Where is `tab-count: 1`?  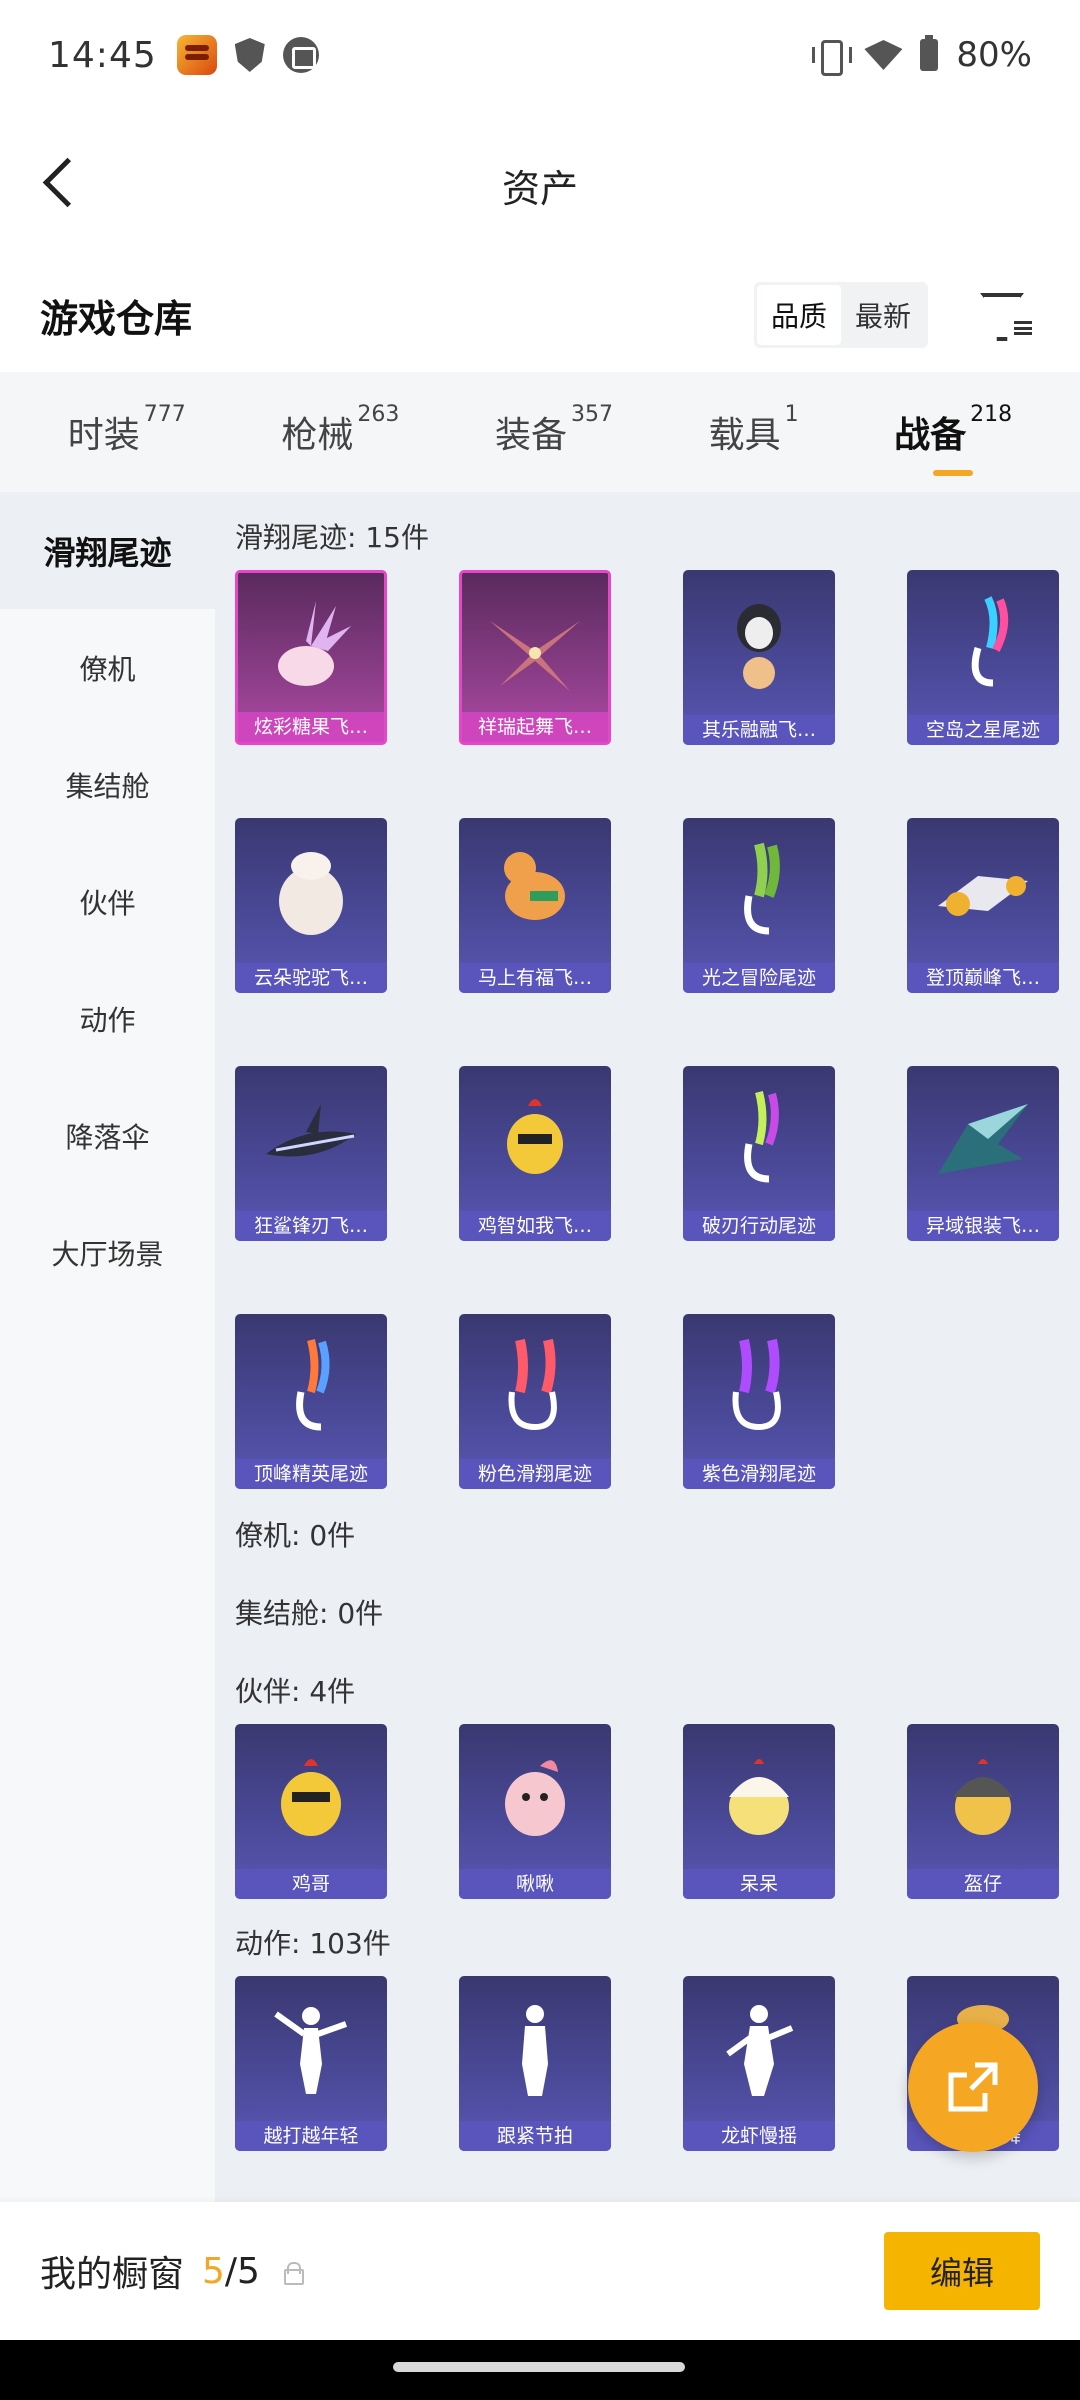
tab-count: 1 is located at coordinates (791, 414).